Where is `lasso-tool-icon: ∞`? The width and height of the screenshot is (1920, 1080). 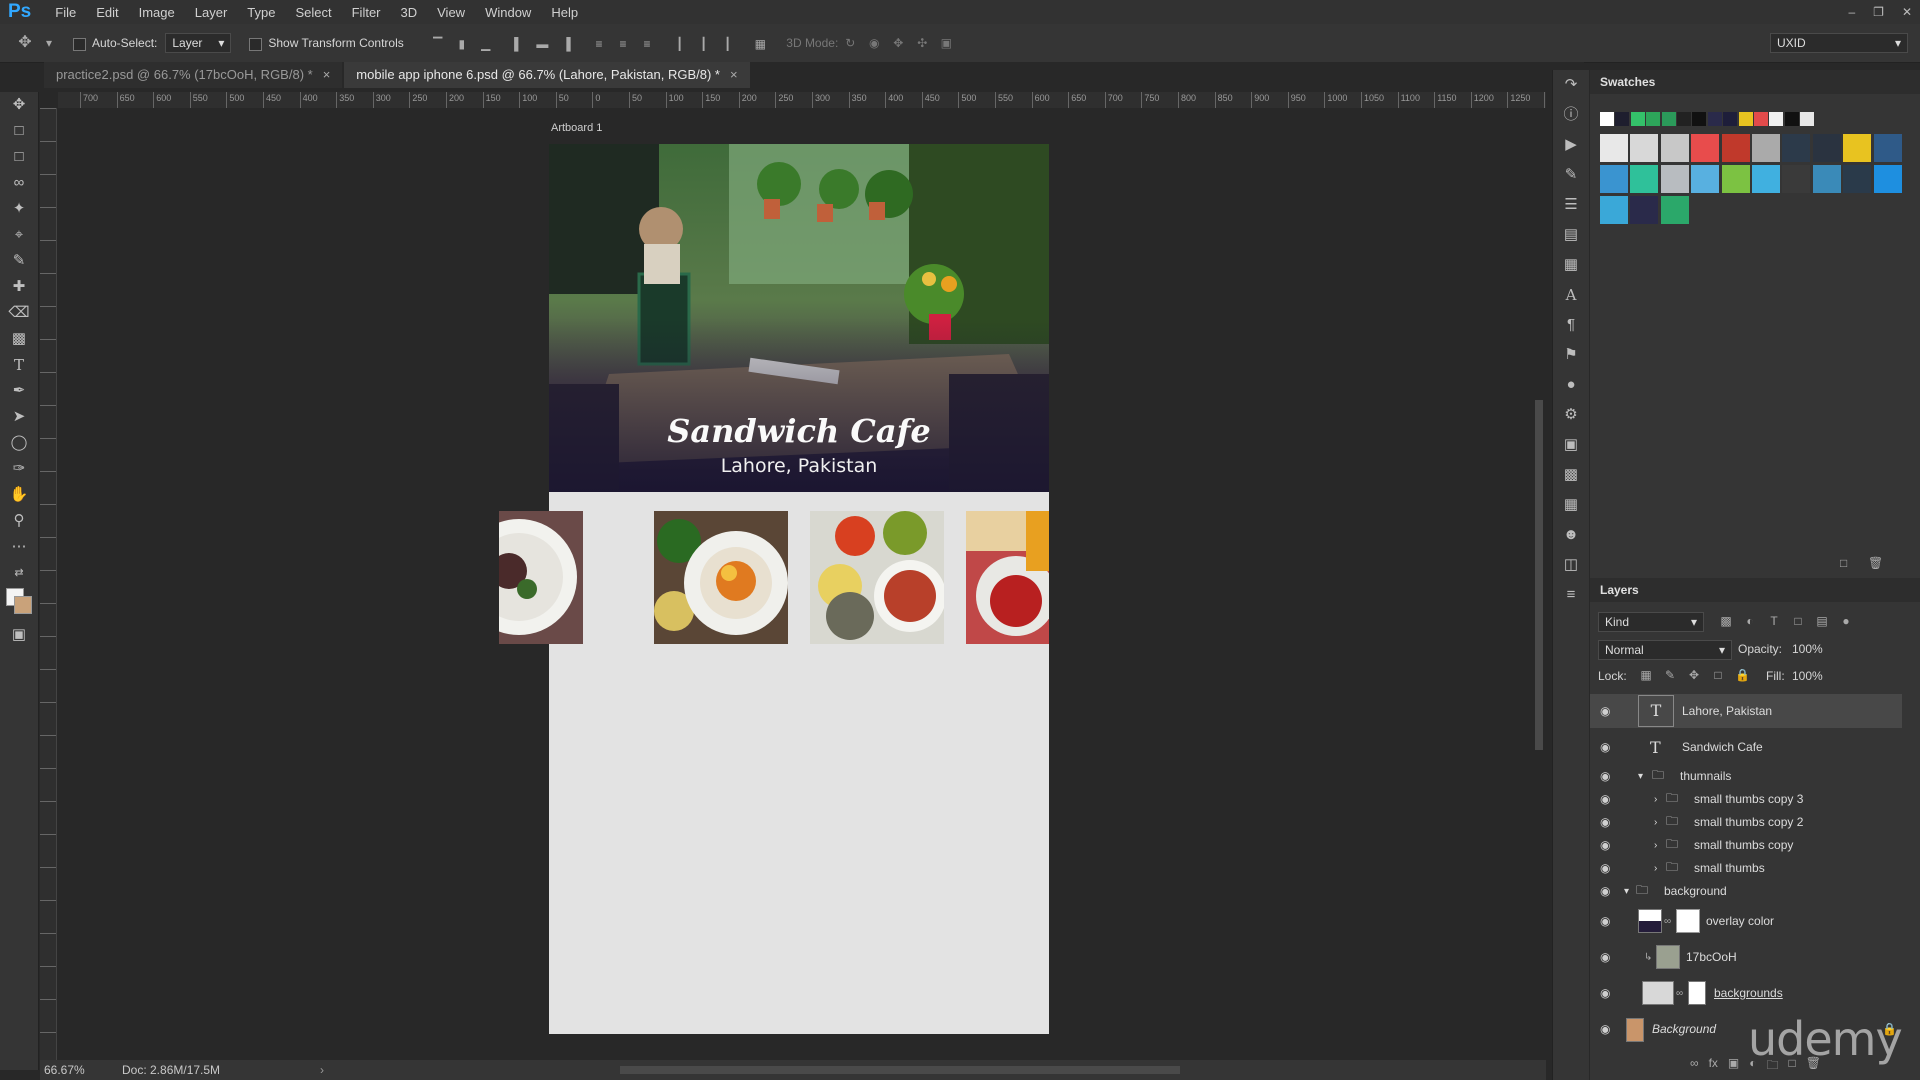 lasso-tool-icon: ∞ is located at coordinates (19, 183).